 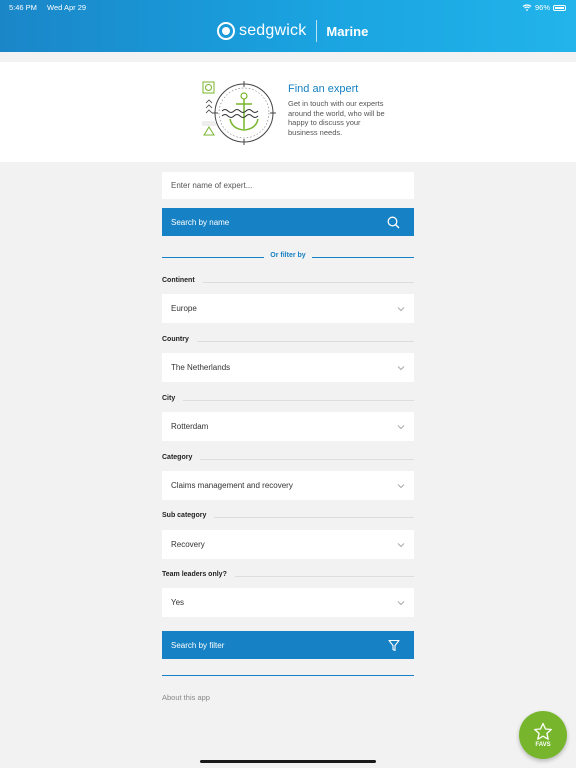 I want to click on sub-category-label: Sub category, so click(x=188, y=515).